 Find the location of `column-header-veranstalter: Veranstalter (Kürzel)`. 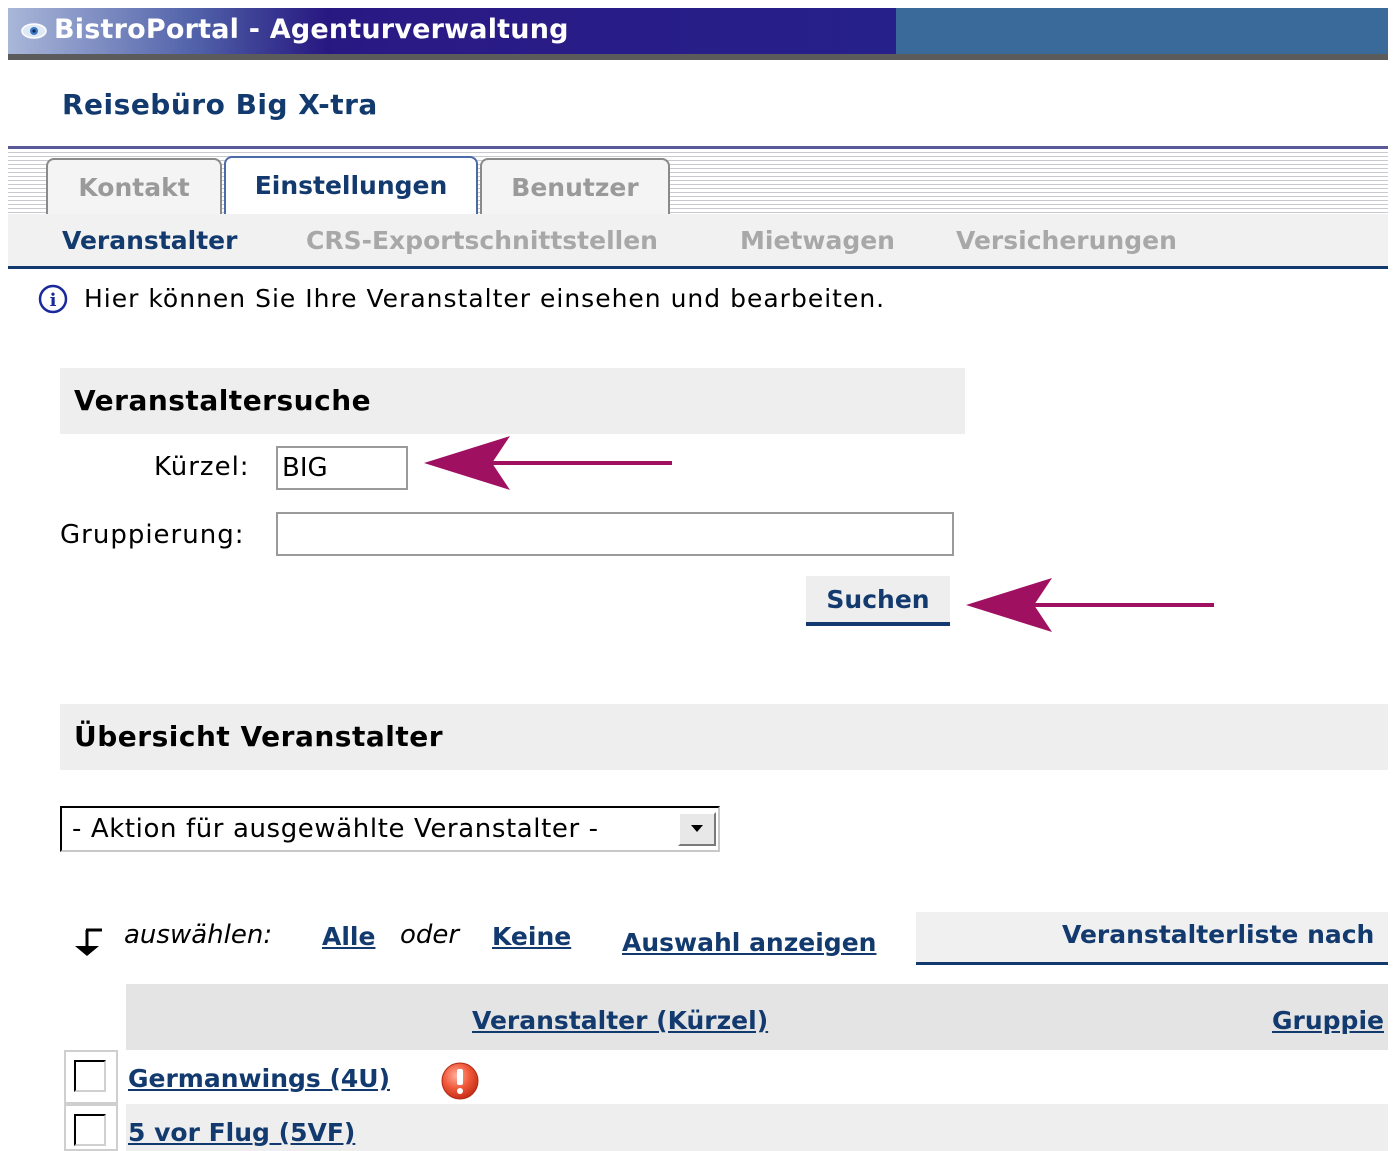

column-header-veranstalter: Veranstalter (Kürzel) is located at coordinates (620, 1020).